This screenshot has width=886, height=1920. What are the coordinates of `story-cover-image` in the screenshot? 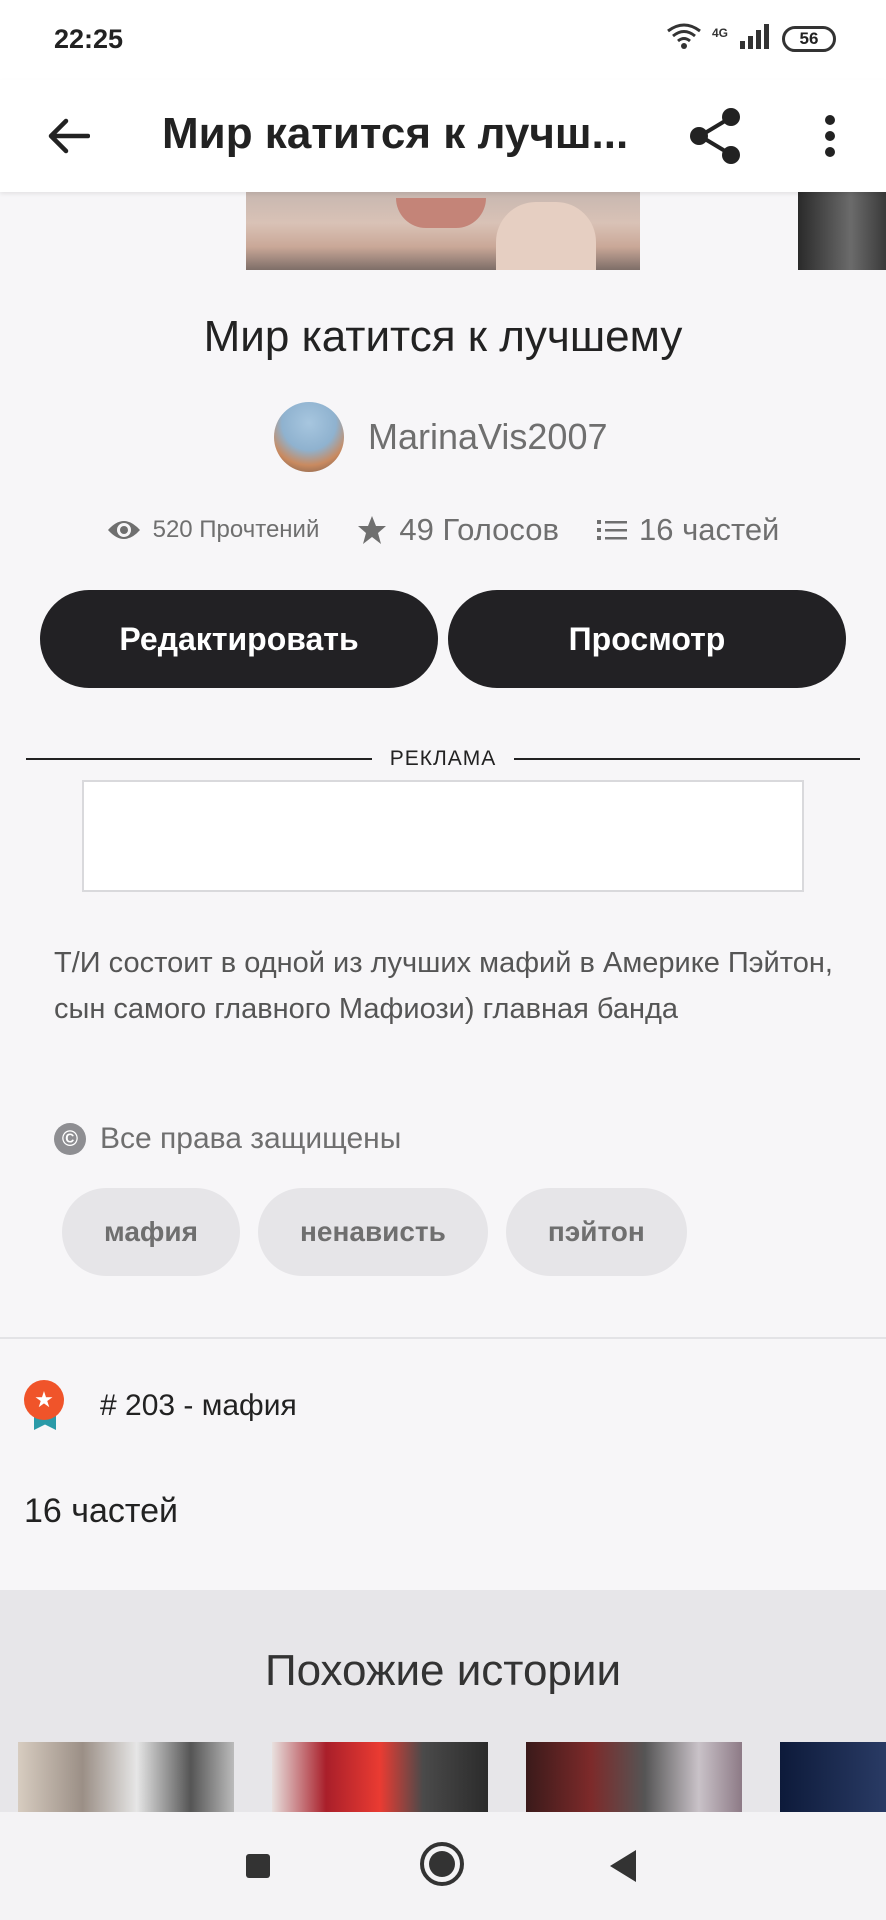 It's located at (443, 231).